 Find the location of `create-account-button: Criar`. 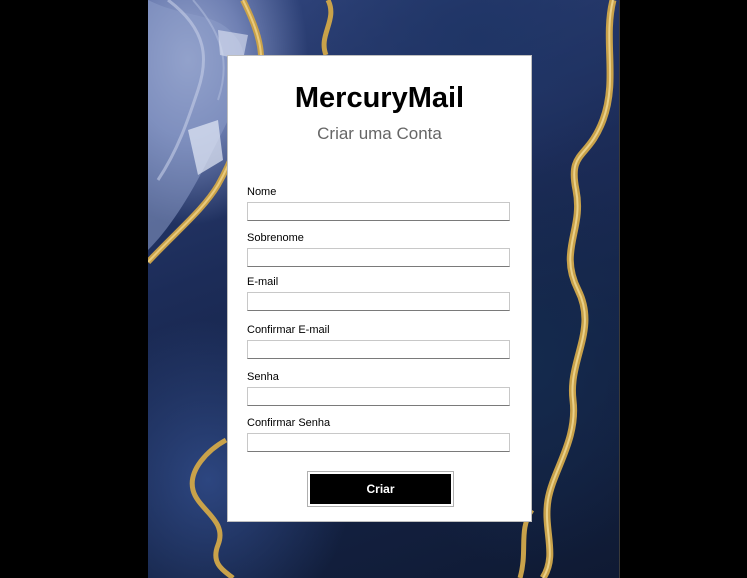

create-account-button: Criar is located at coordinates (380, 489).